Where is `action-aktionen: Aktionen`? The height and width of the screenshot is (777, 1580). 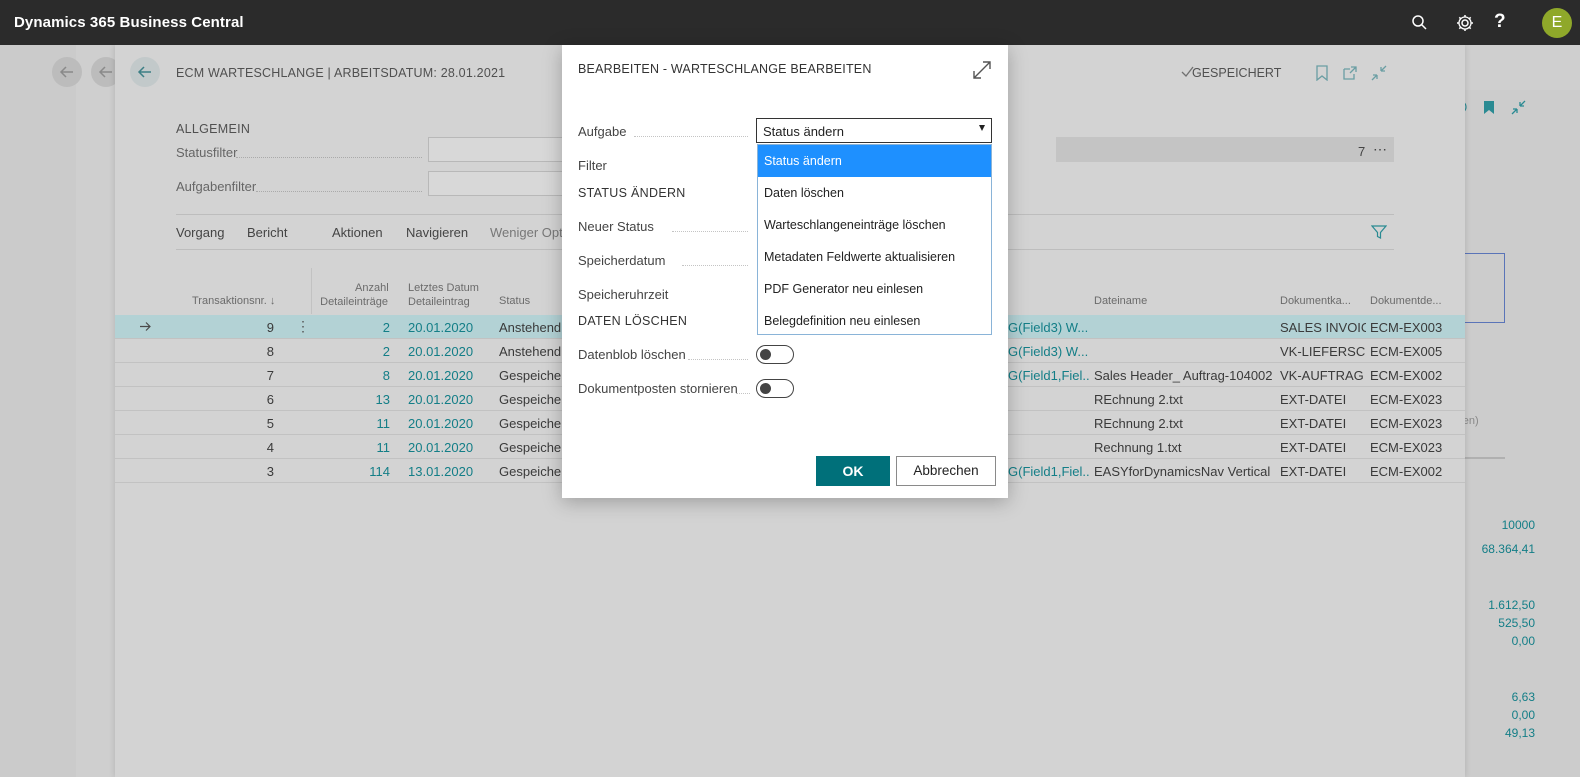 action-aktionen: Aktionen is located at coordinates (357, 232).